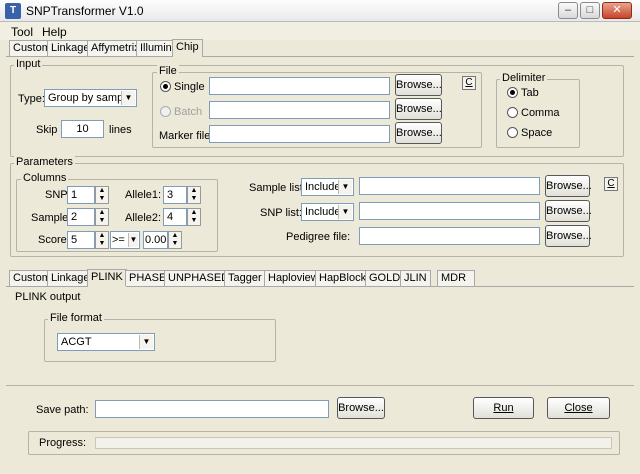  I want to click on score-operator-select: >= ▼, so click(125, 240).